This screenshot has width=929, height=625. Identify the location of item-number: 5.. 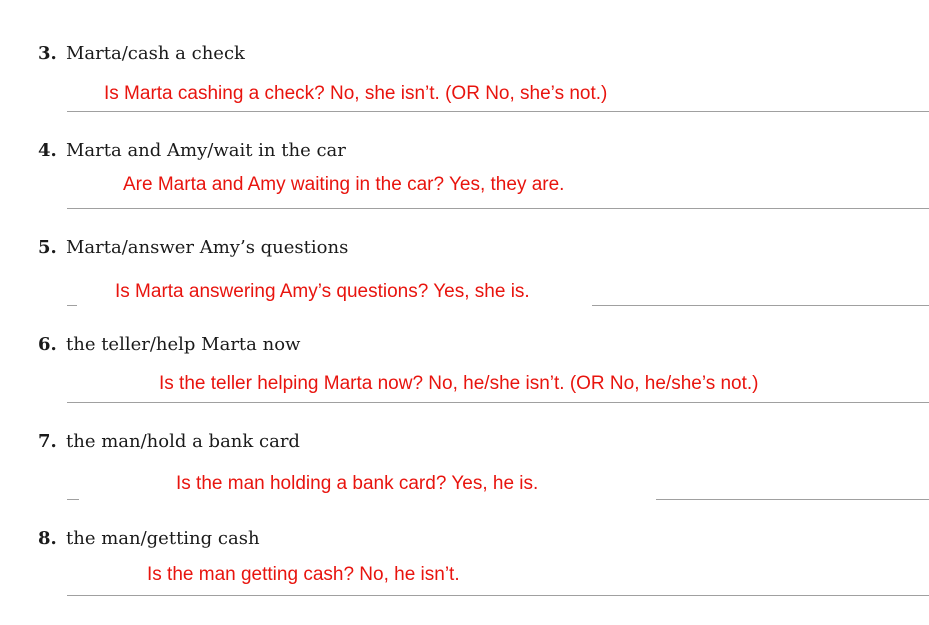
(47, 247).